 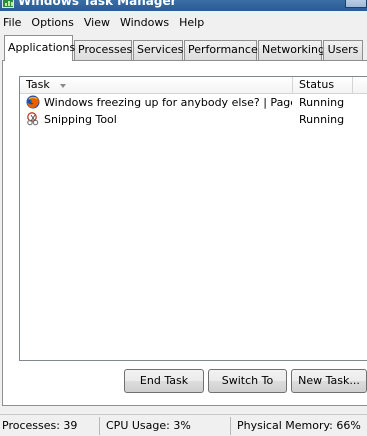 I want to click on status-processes: Processes: 39, so click(x=50, y=426).